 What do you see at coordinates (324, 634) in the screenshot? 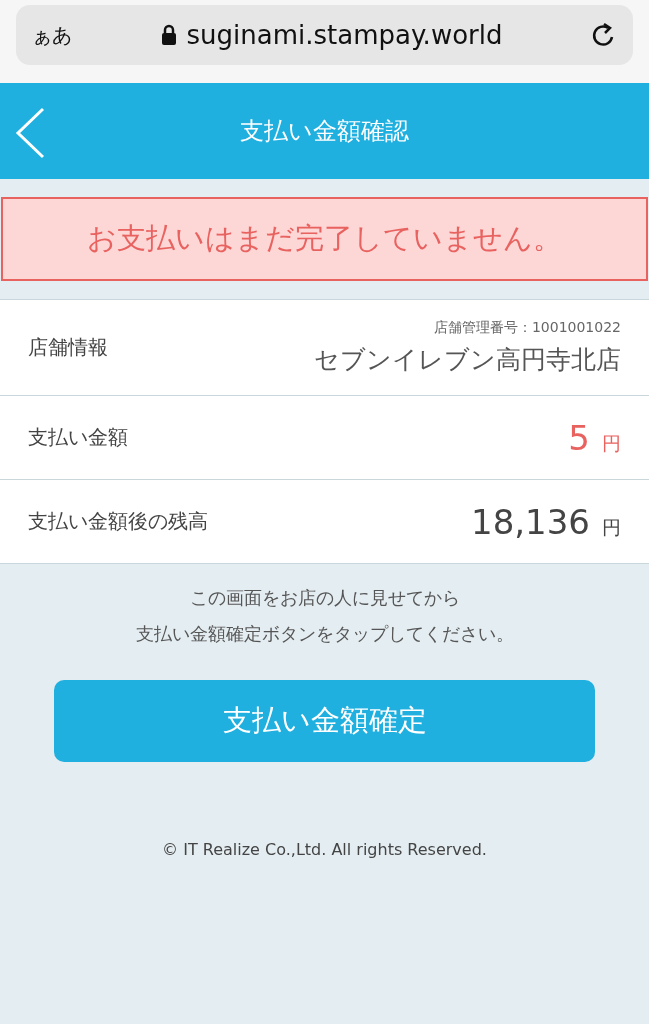
I see `instruction-text: 支払い金額確定ボタンをタップしてください。` at bounding box center [324, 634].